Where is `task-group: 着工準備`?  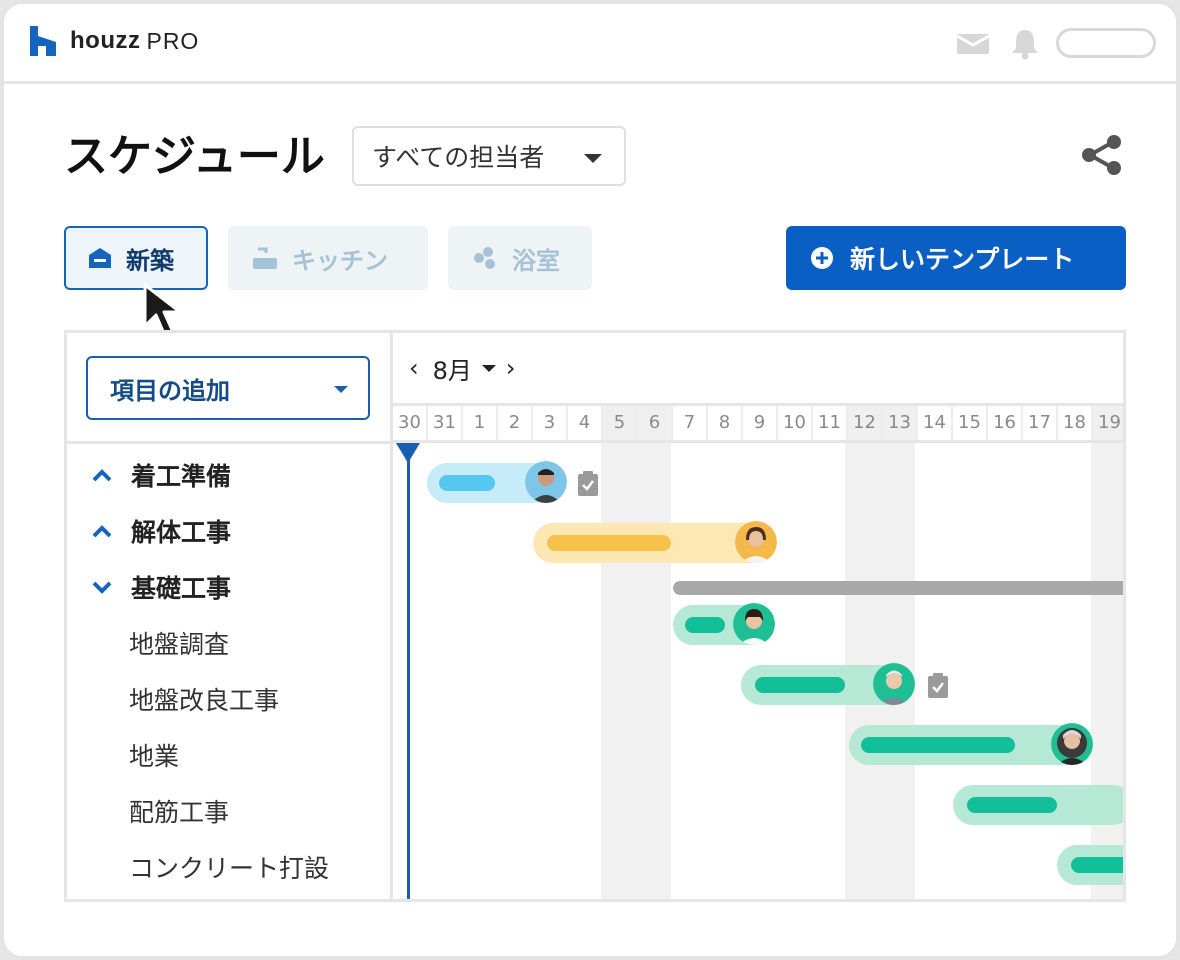
task-group: 着工準備 is located at coordinates (161, 475).